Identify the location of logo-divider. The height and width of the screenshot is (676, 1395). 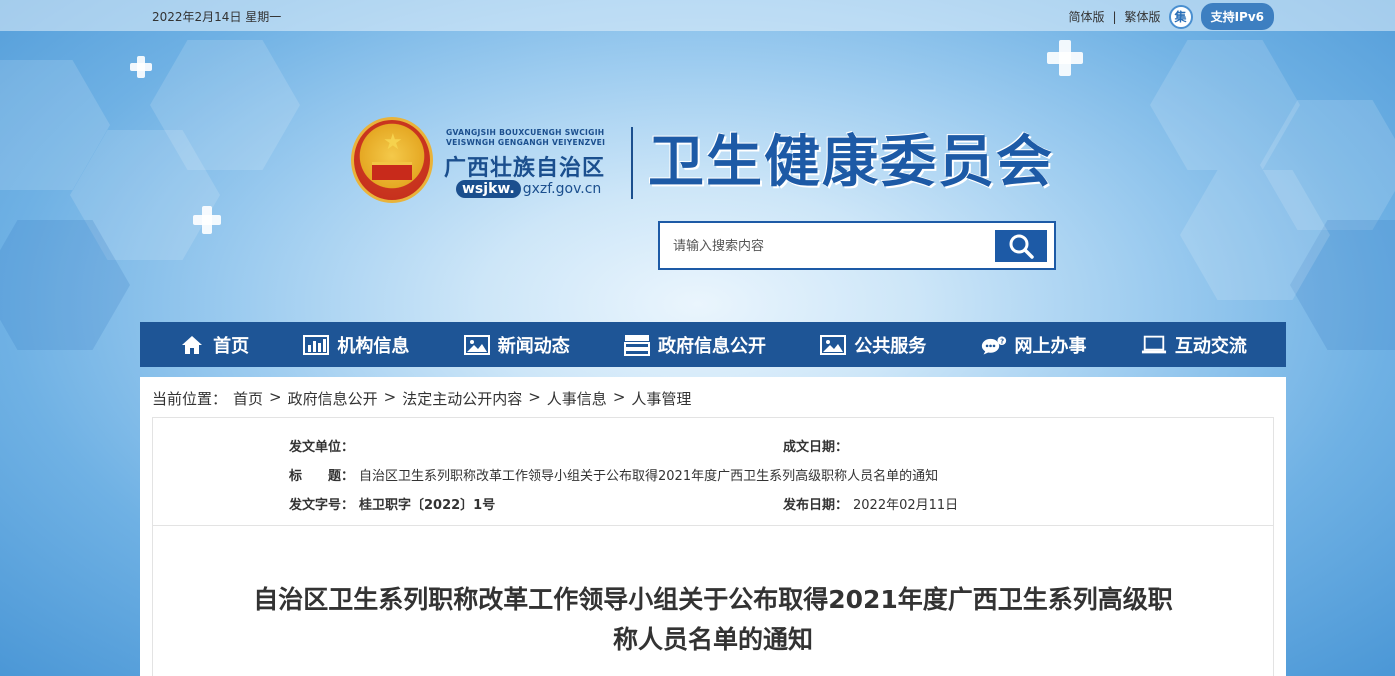
(632, 163).